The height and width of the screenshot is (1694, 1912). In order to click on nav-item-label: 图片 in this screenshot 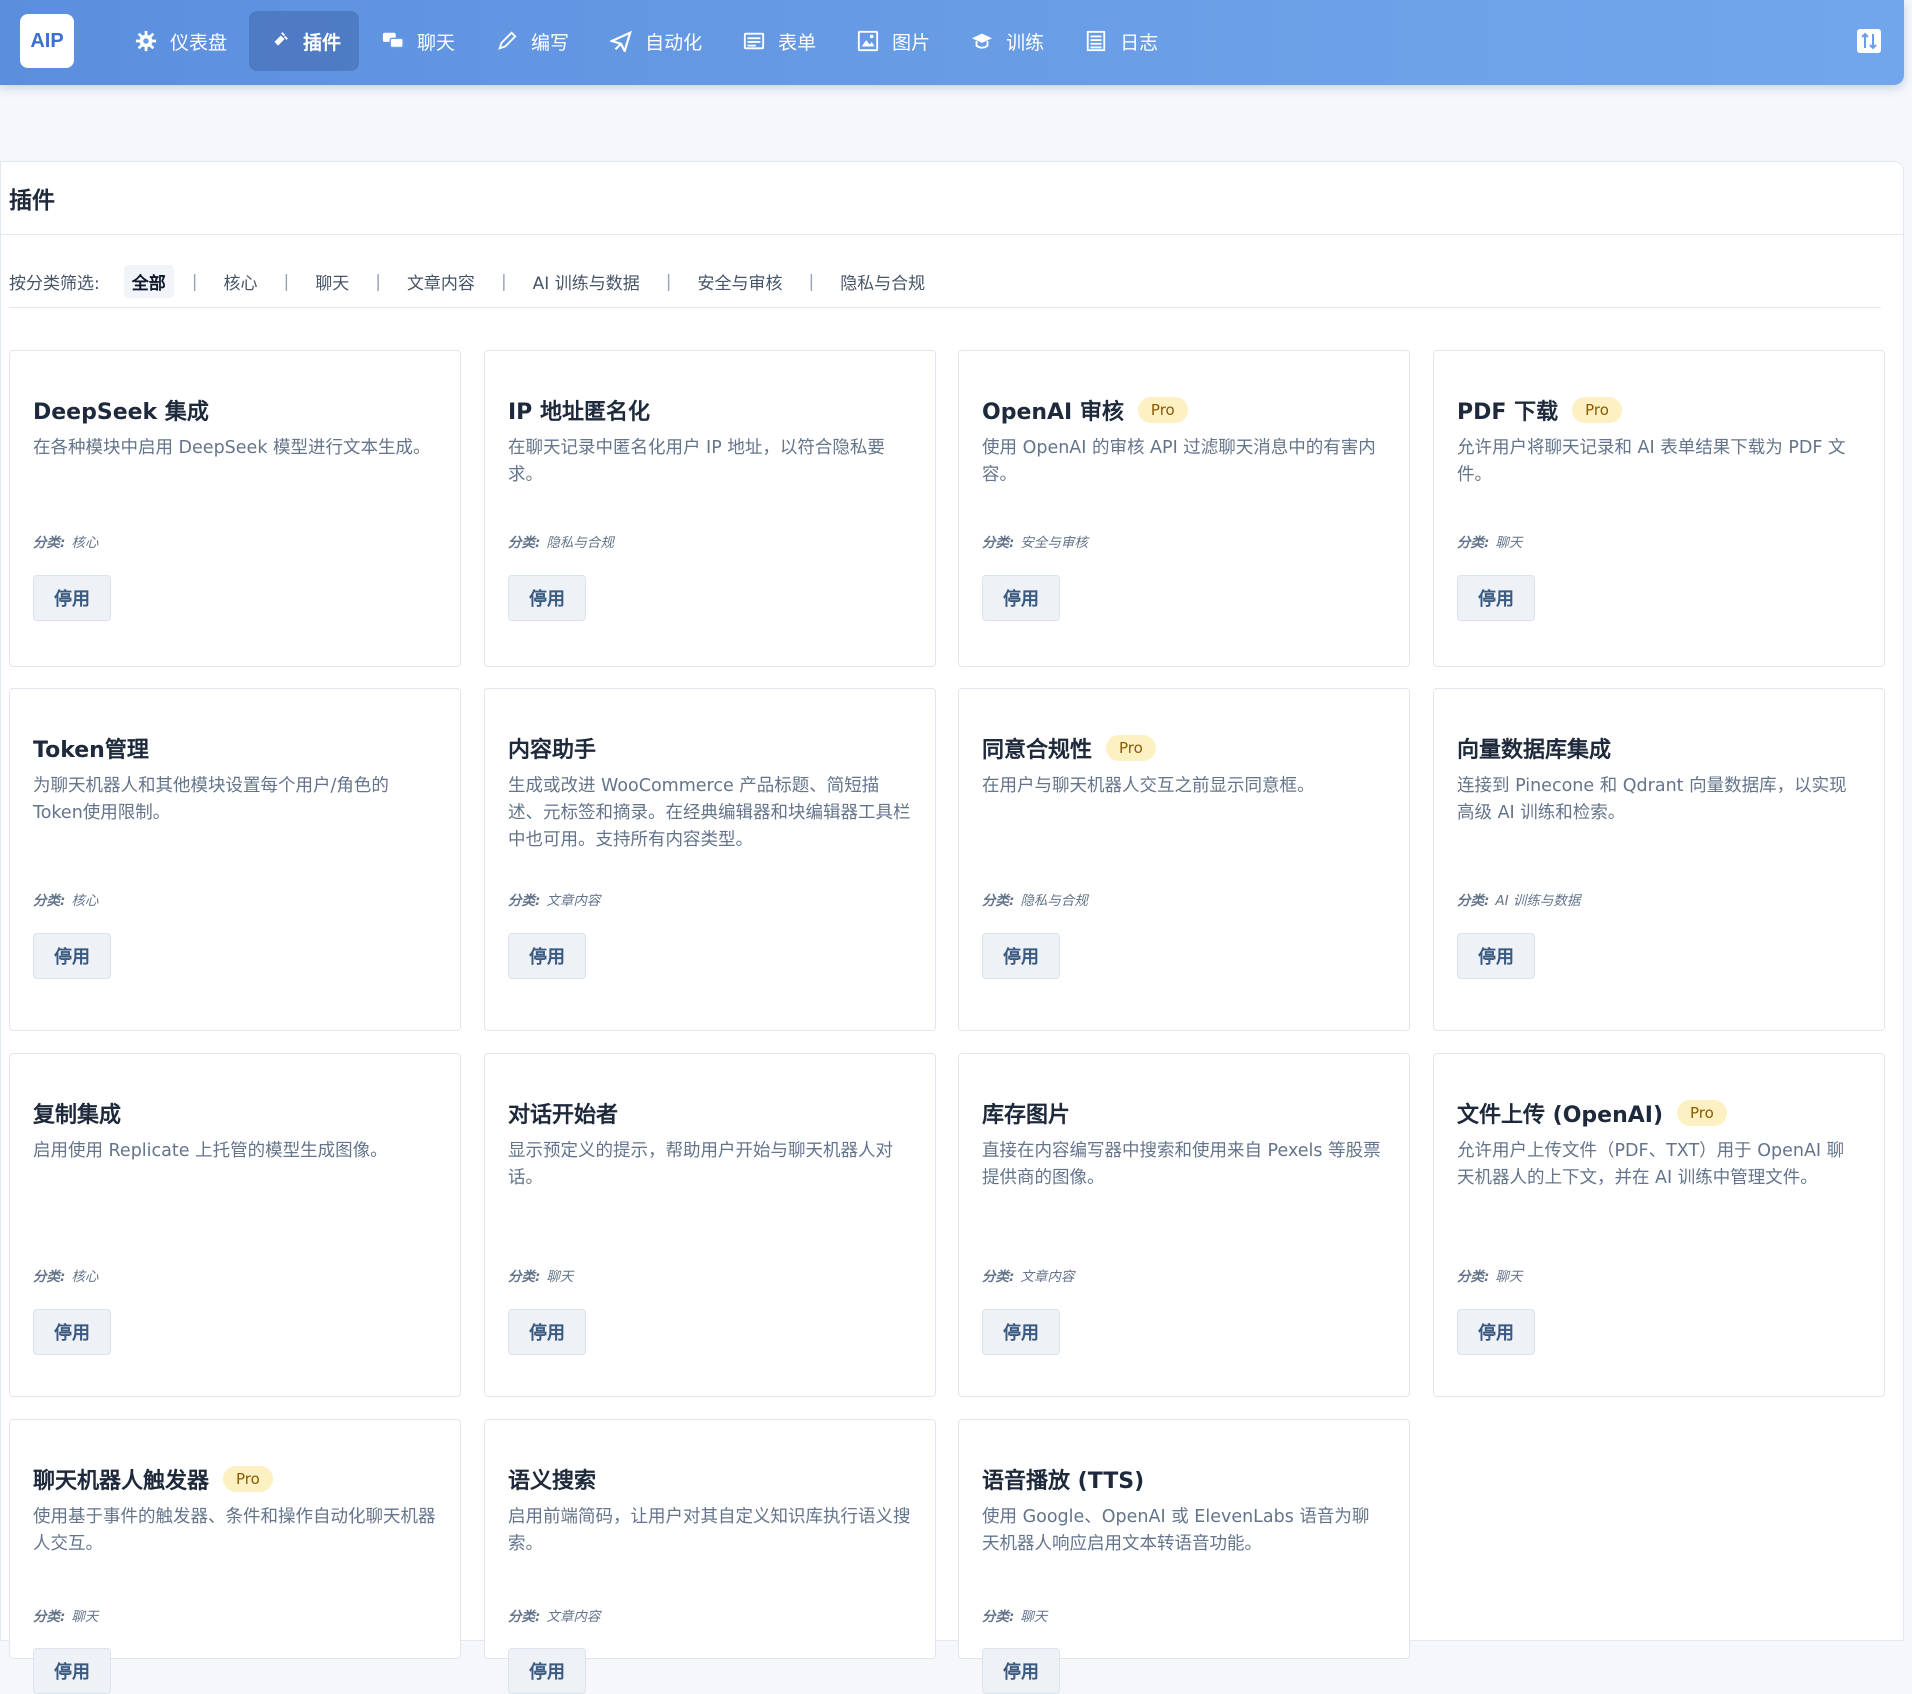, I will do `click(911, 42)`.